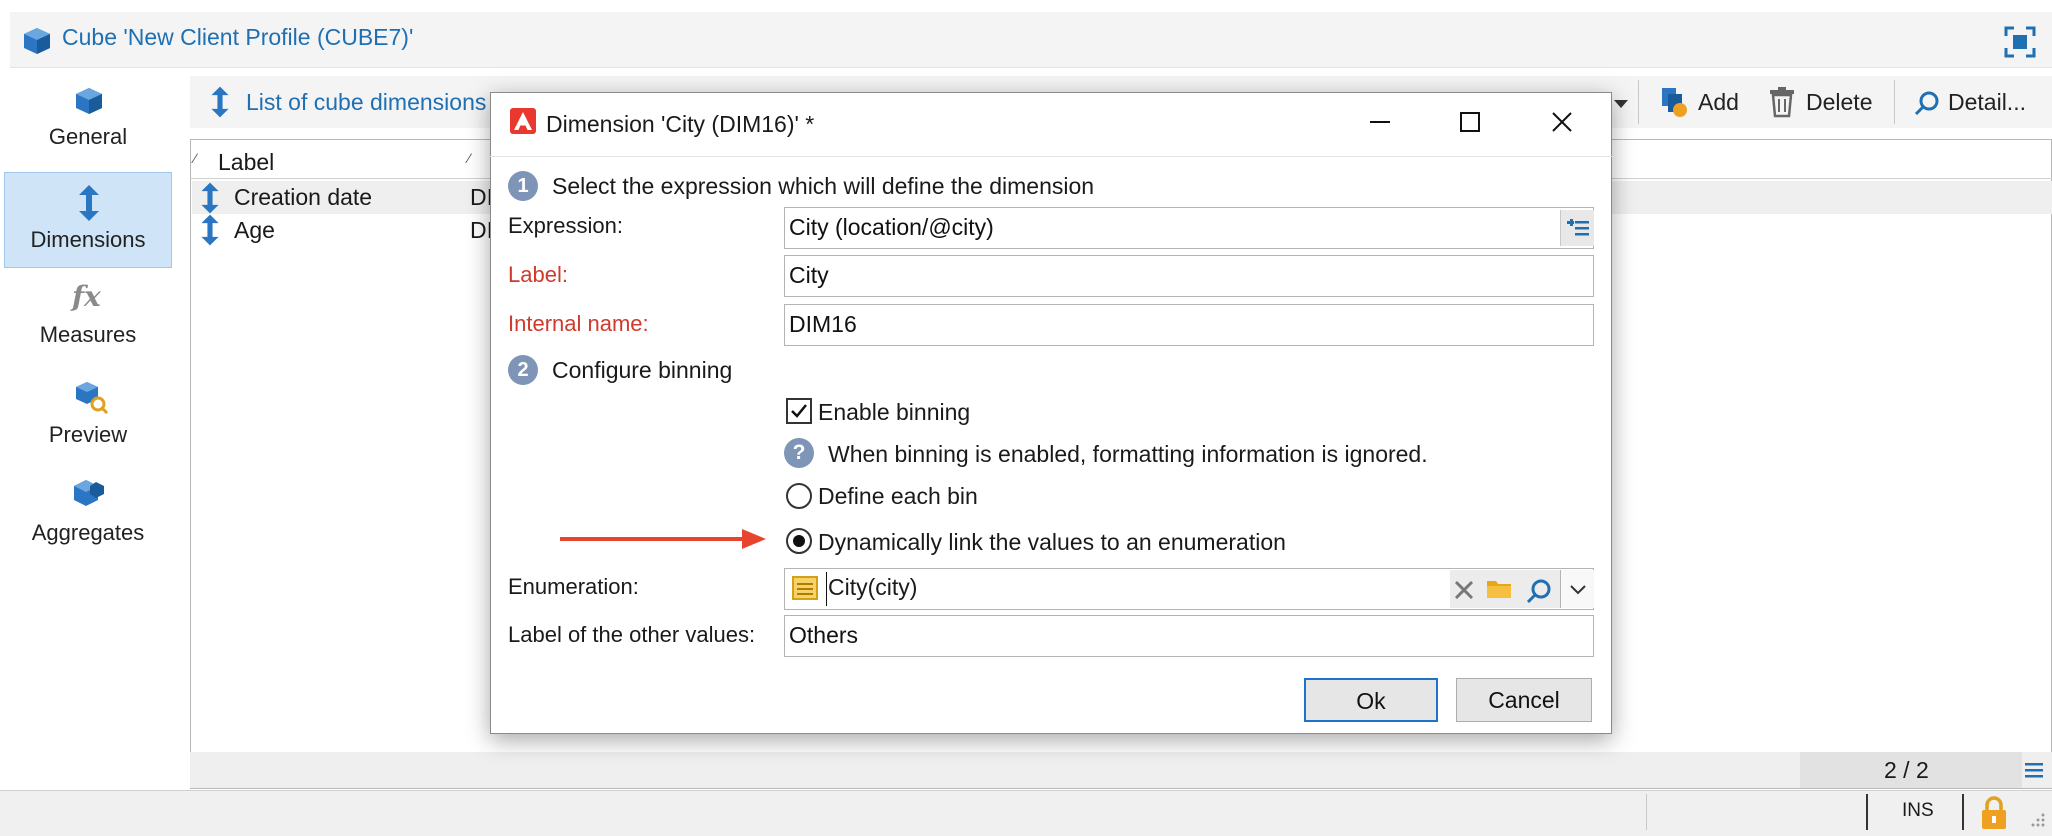 The height and width of the screenshot is (836, 2052). What do you see at coordinates (88, 334) in the screenshot?
I see `nav-item-label: Measures` at bounding box center [88, 334].